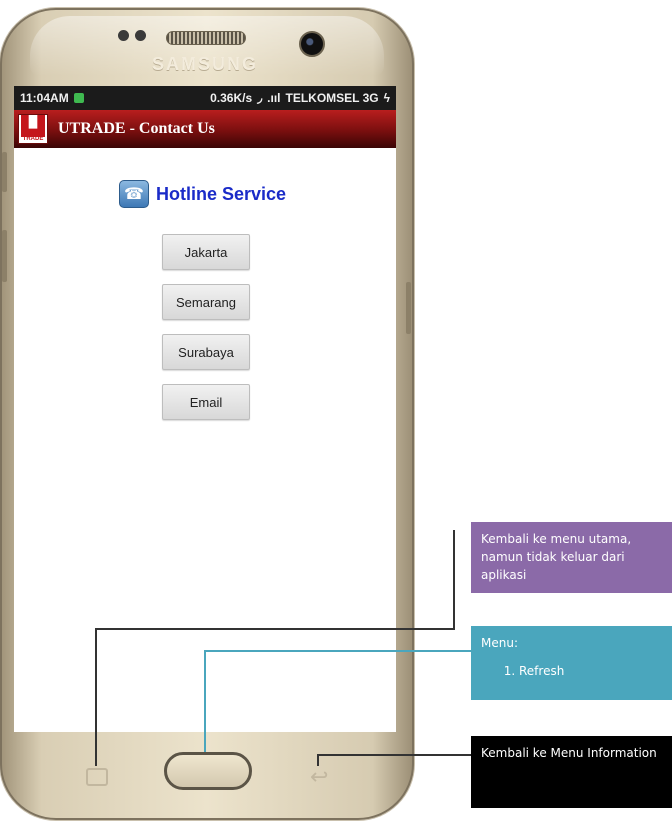 This screenshot has width=672, height=825. Describe the element at coordinates (33, 139) in the screenshot. I see `logo-text: TRADE` at that location.